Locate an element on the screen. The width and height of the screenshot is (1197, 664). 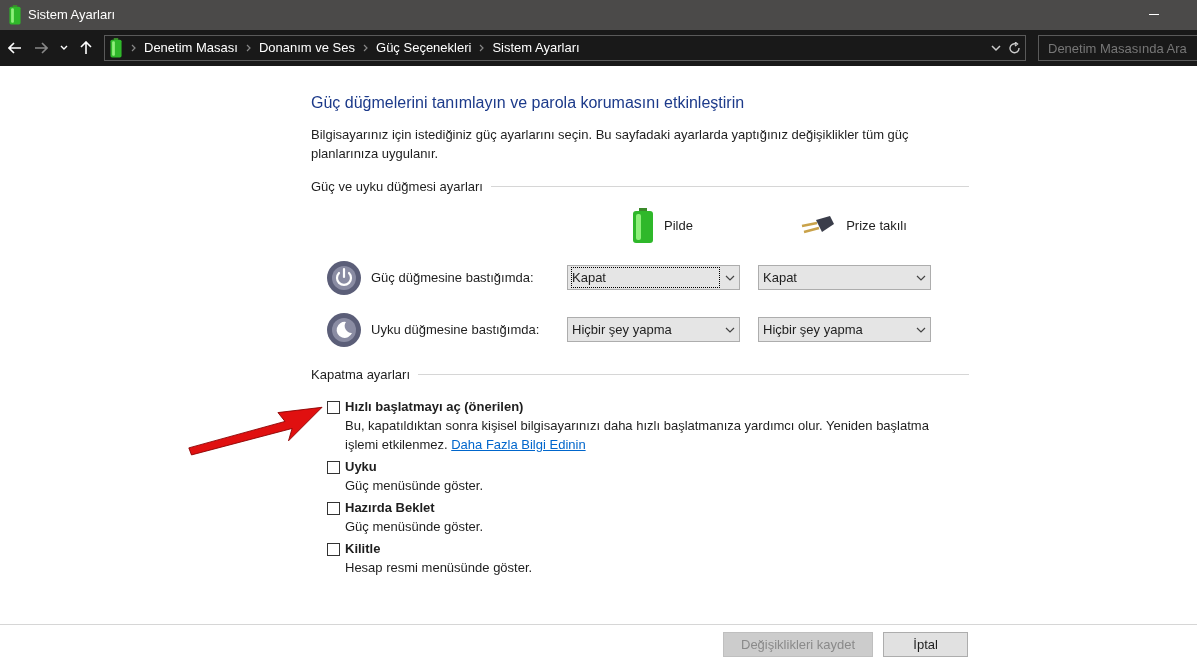
option-label: Hızlı başlatmayı aç (önerilen) is located at coordinates (434, 407).